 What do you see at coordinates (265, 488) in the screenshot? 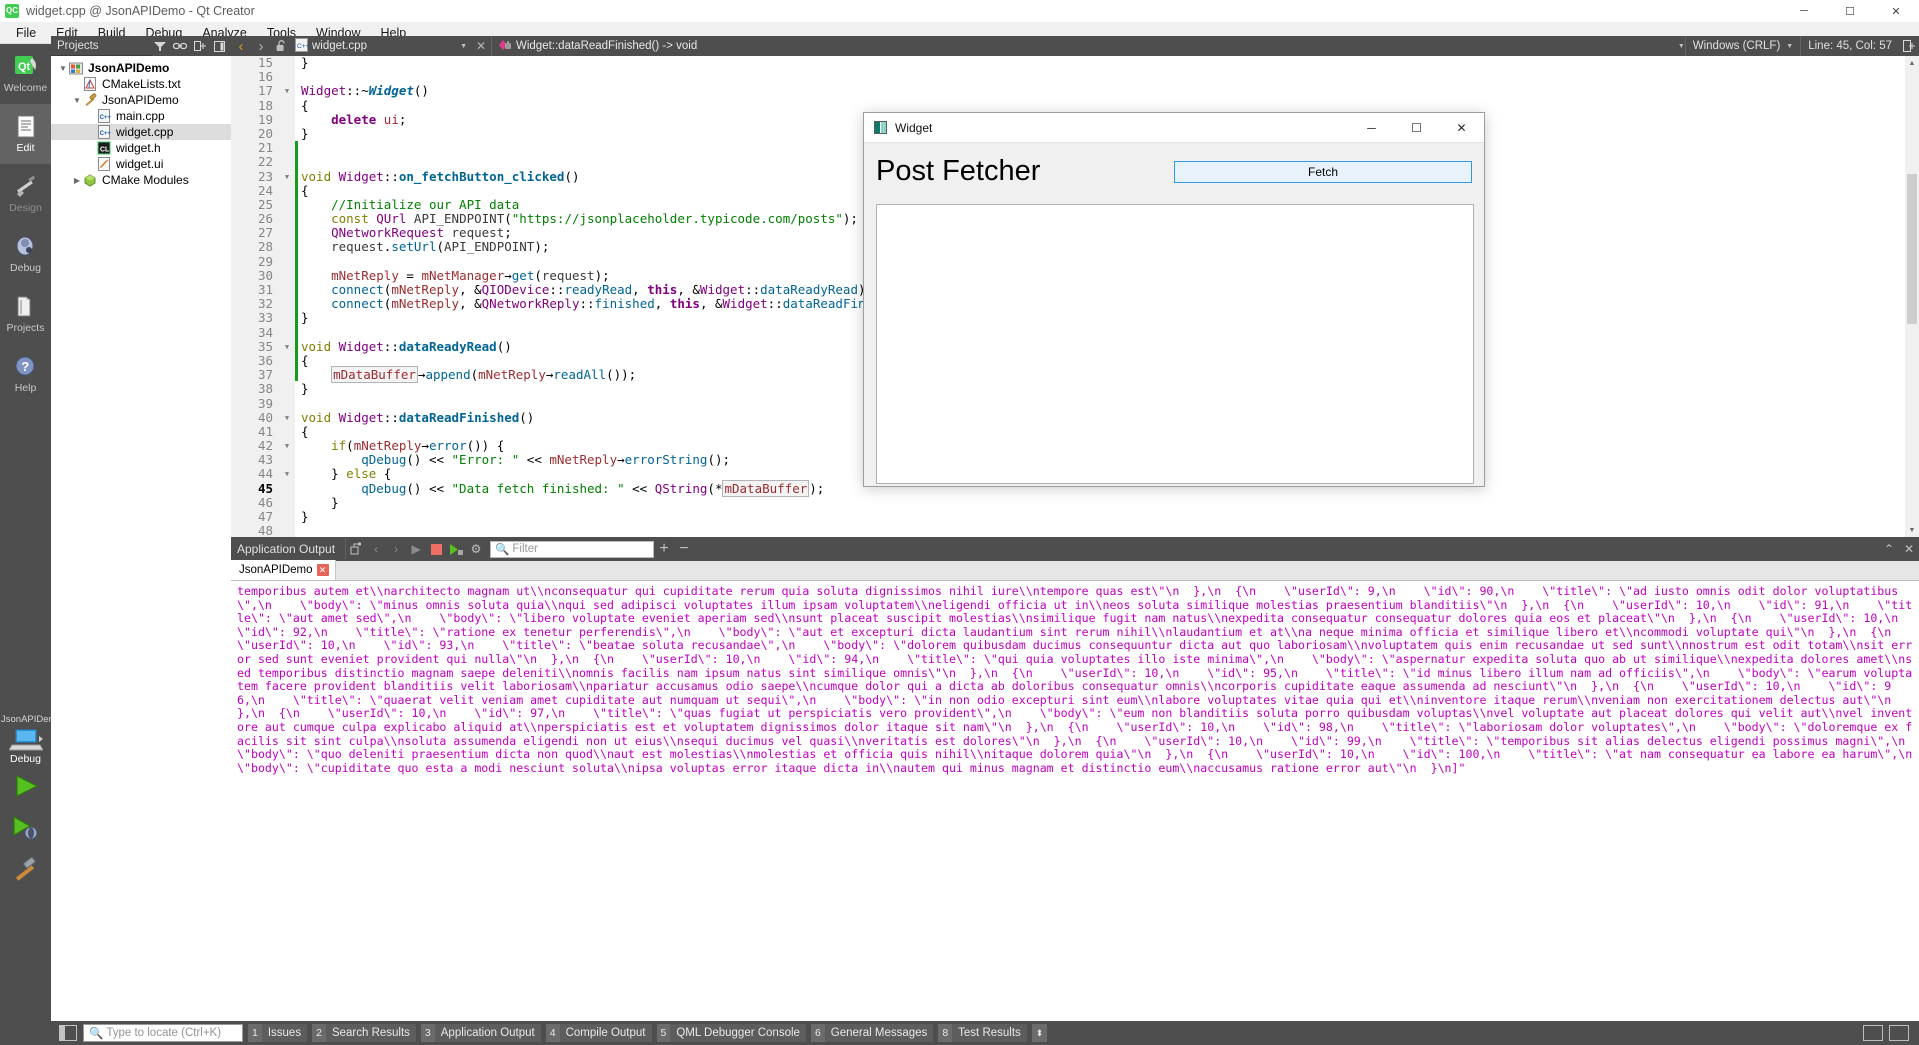
I see `line-number: 45` at bounding box center [265, 488].